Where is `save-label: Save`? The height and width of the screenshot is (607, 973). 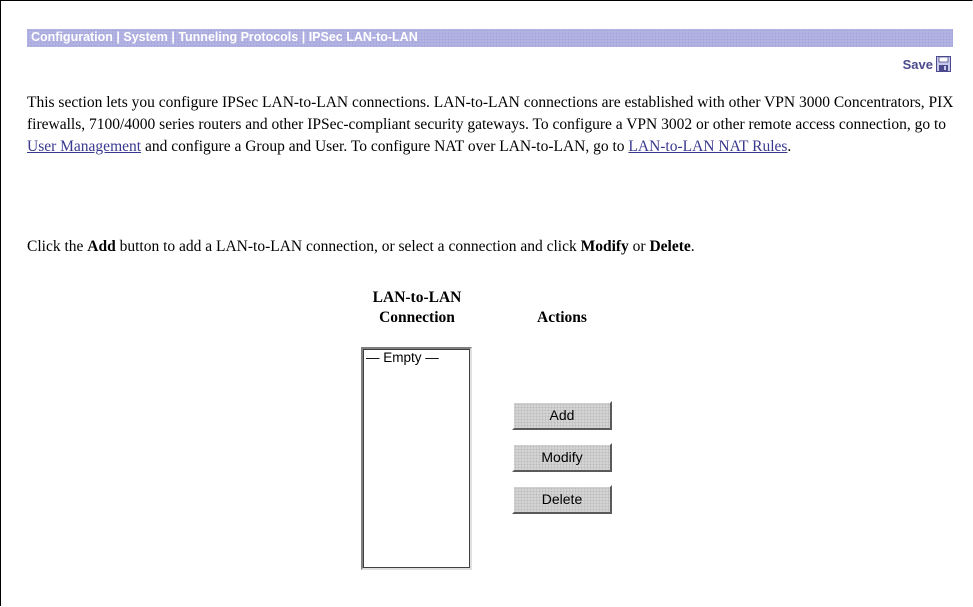
save-label: Save is located at coordinates (918, 64).